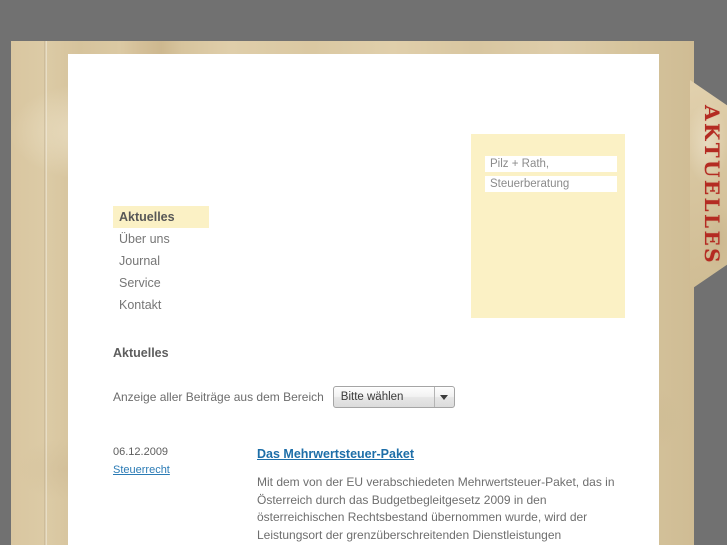 The width and height of the screenshot is (727, 545). I want to click on chevron-down-icon, so click(443, 397).